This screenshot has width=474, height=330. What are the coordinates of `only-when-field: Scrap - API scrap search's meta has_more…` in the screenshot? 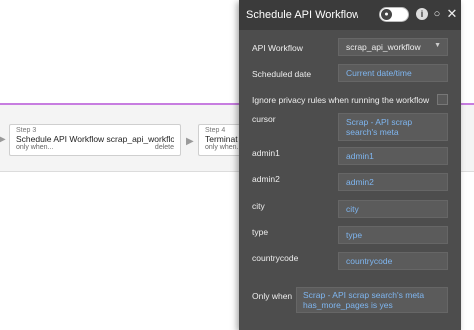 It's located at (372, 300).